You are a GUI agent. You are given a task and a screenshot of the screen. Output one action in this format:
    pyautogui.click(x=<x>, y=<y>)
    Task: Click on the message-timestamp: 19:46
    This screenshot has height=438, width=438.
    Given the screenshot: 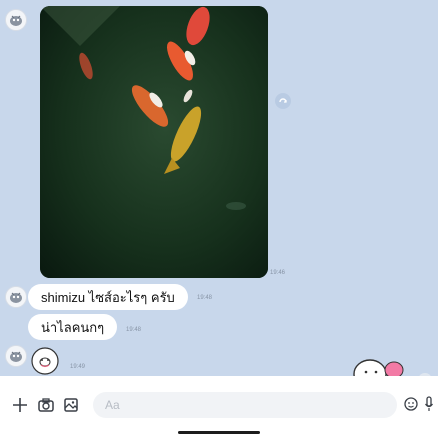 What is the action you would take?
    pyautogui.click(x=278, y=273)
    